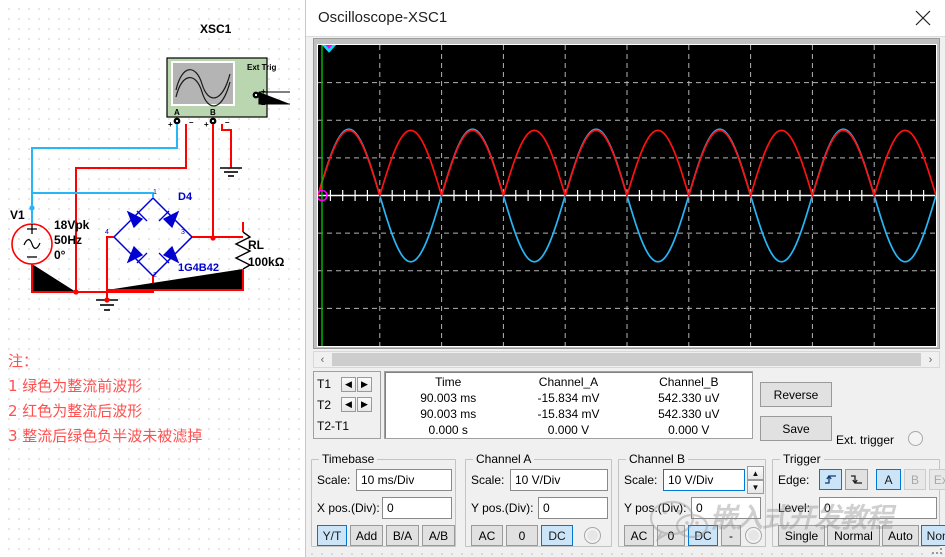 Image resolution: width=945 pixels, height=557 pixels. I want to click on table-header-row: Time Channel_A Channel_B, so click(568, 382).